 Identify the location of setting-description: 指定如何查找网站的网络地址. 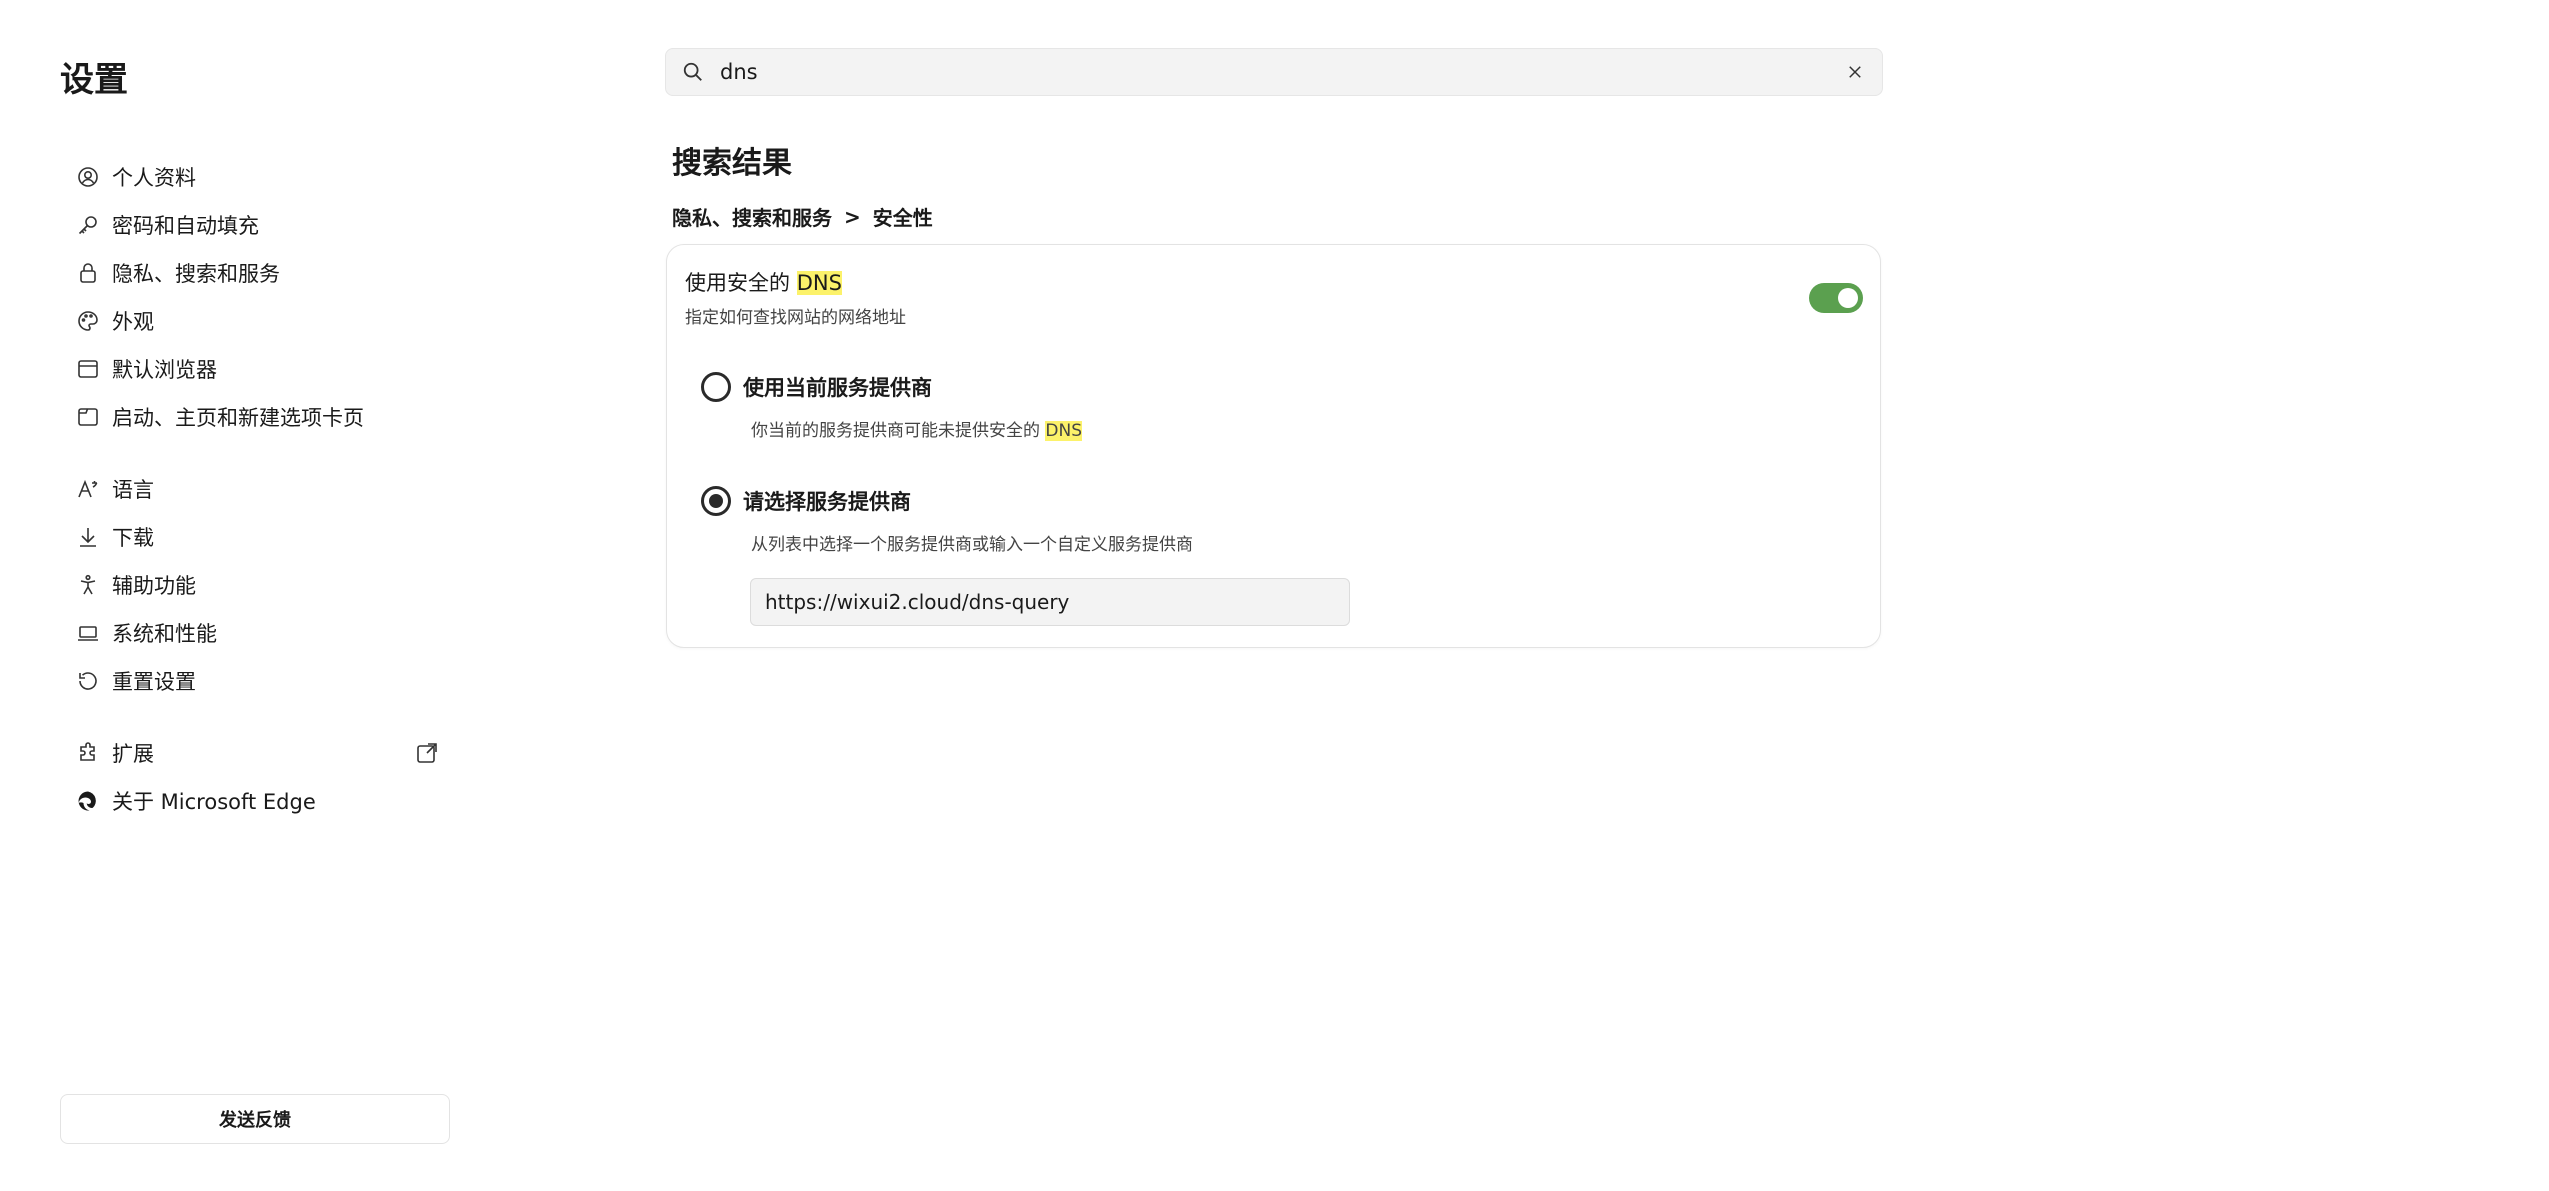
(795, 318).